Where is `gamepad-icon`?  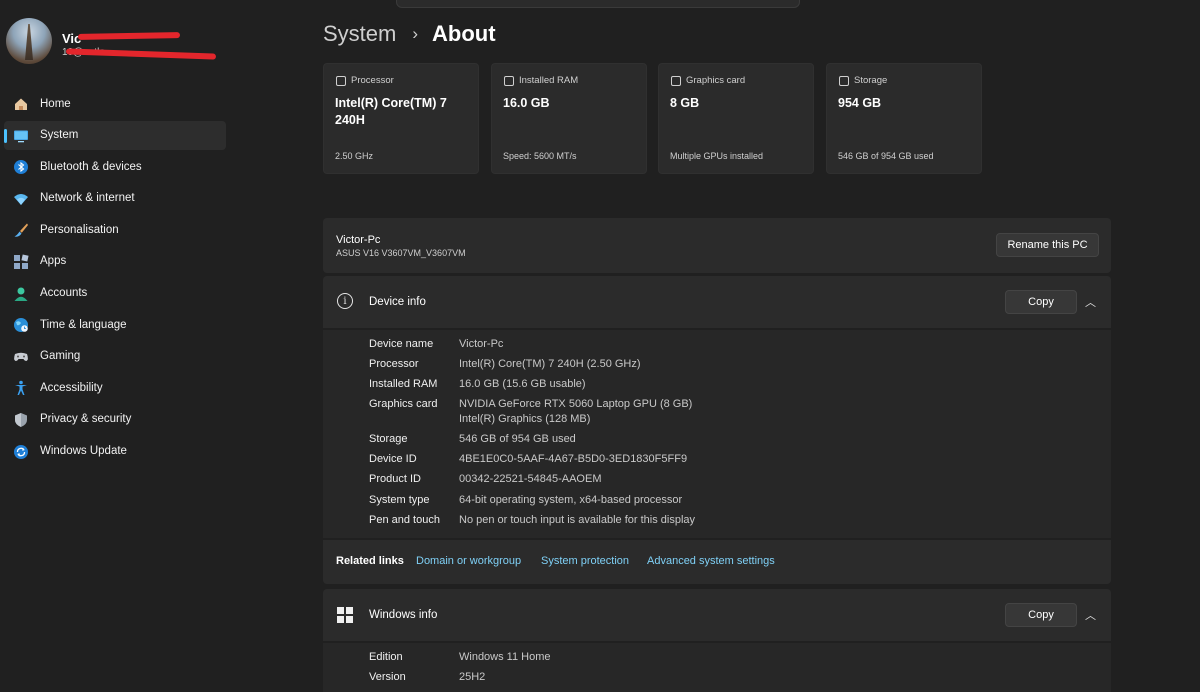 gamepad-icon is located at coordinates (21, 356).